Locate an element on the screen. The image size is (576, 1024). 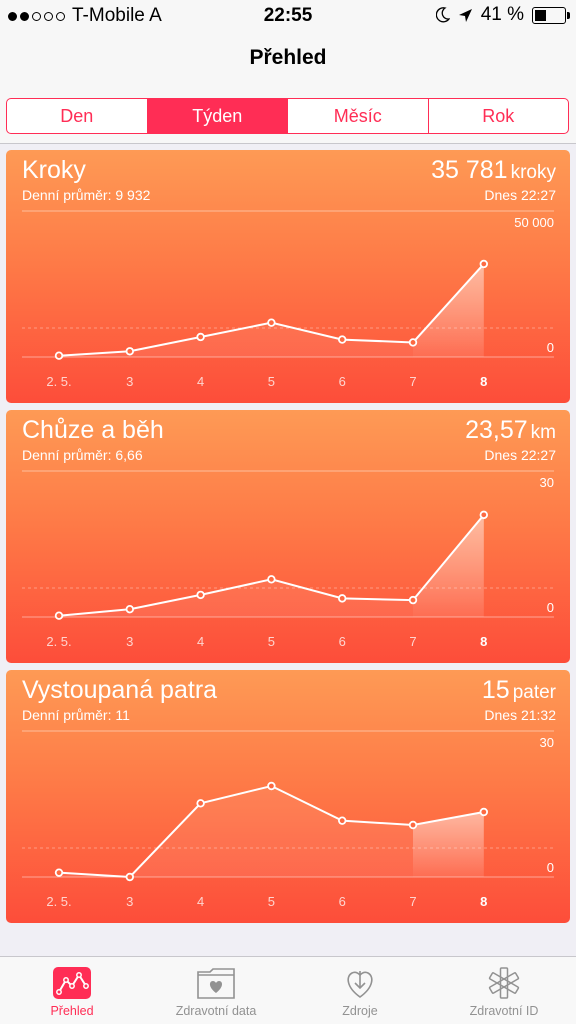
battery-percent: 41 % is located at coordinates (502, 14).